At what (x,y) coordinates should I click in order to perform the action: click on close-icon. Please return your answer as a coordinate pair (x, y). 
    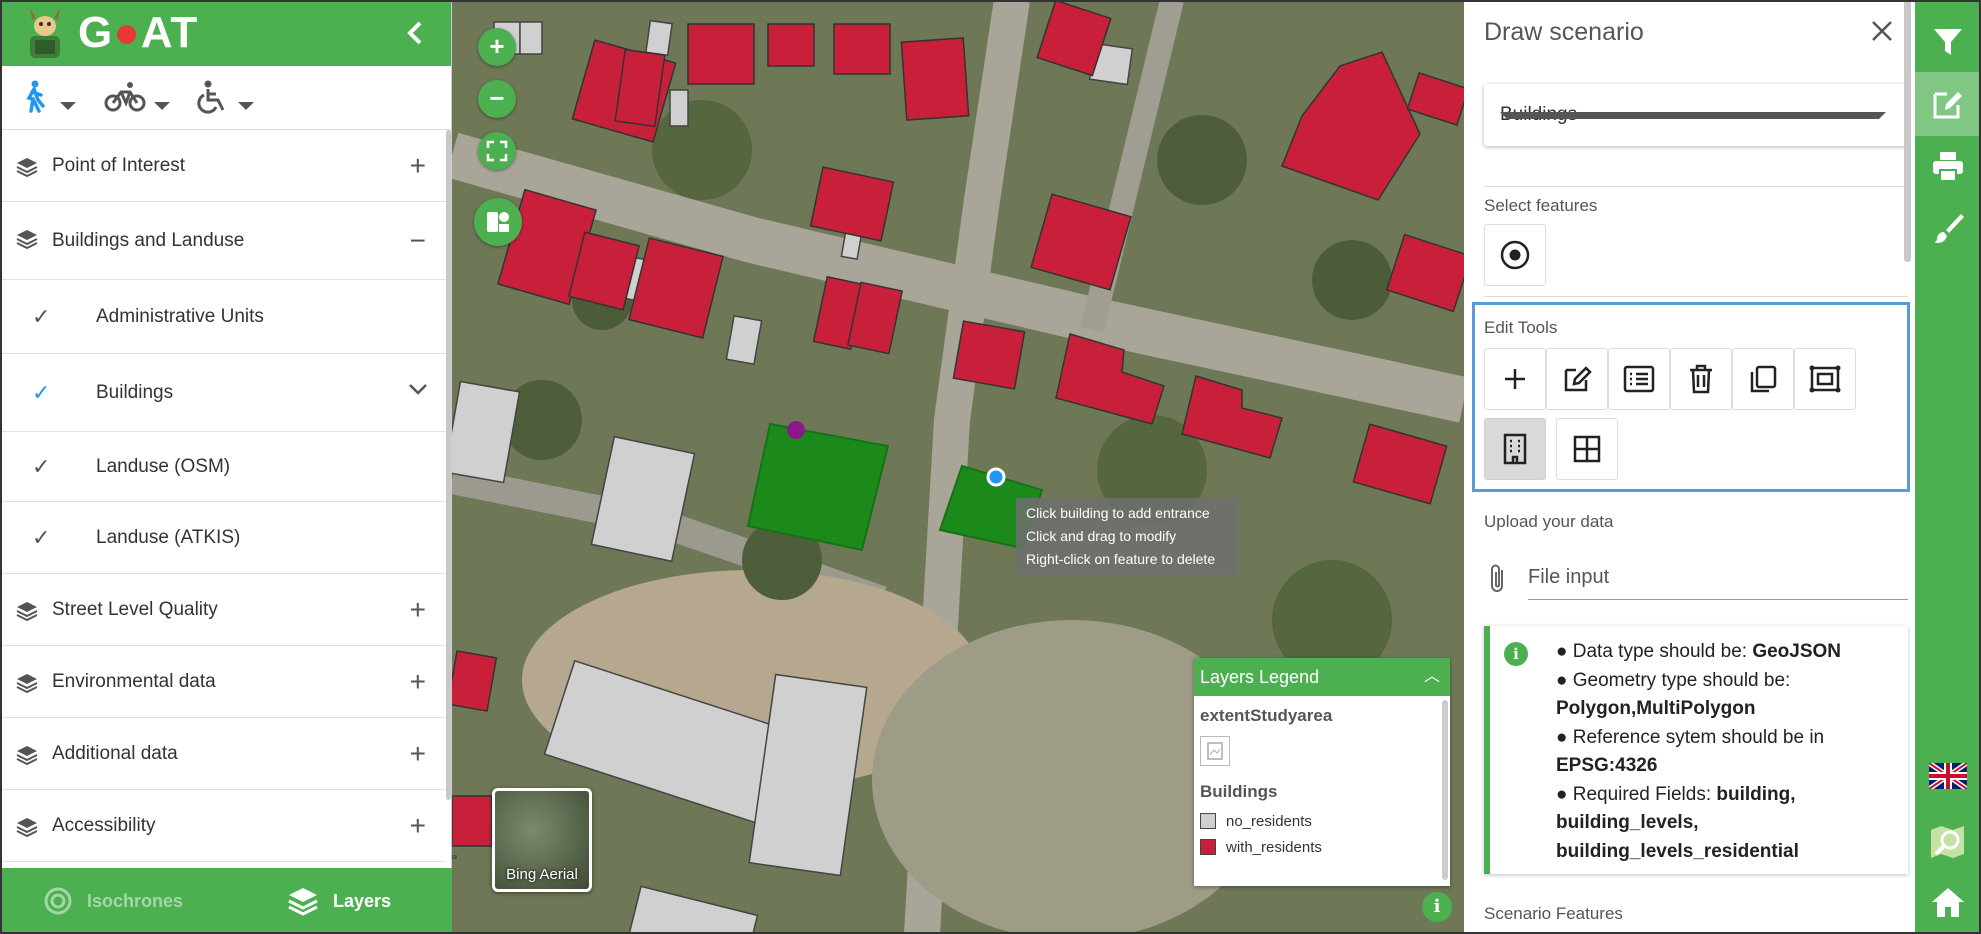
    Looking at the image, I should click on (1882, 31).